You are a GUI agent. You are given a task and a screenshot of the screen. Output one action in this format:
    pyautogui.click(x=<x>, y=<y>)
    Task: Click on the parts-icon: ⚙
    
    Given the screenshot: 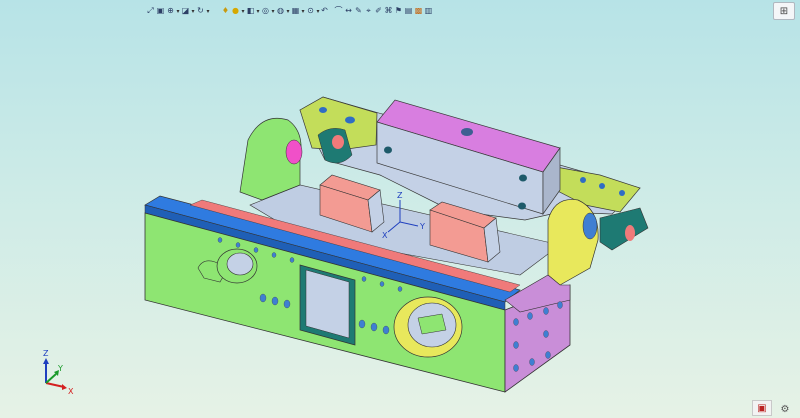 What is the action you would take?
    pyautogui.click(x=785, y=409)
    